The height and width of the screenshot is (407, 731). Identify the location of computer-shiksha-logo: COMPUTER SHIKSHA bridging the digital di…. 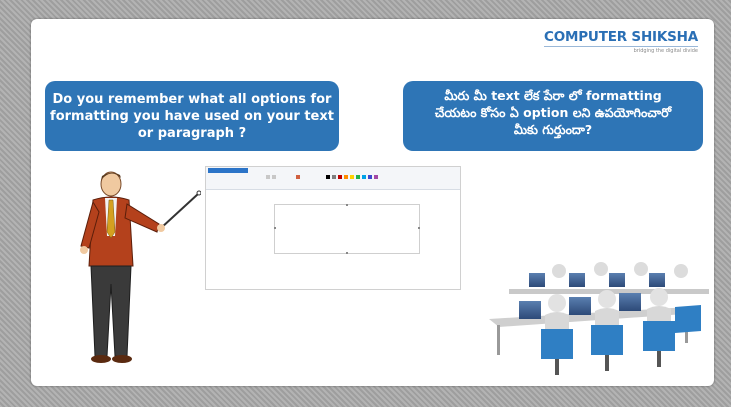
(621, 41).